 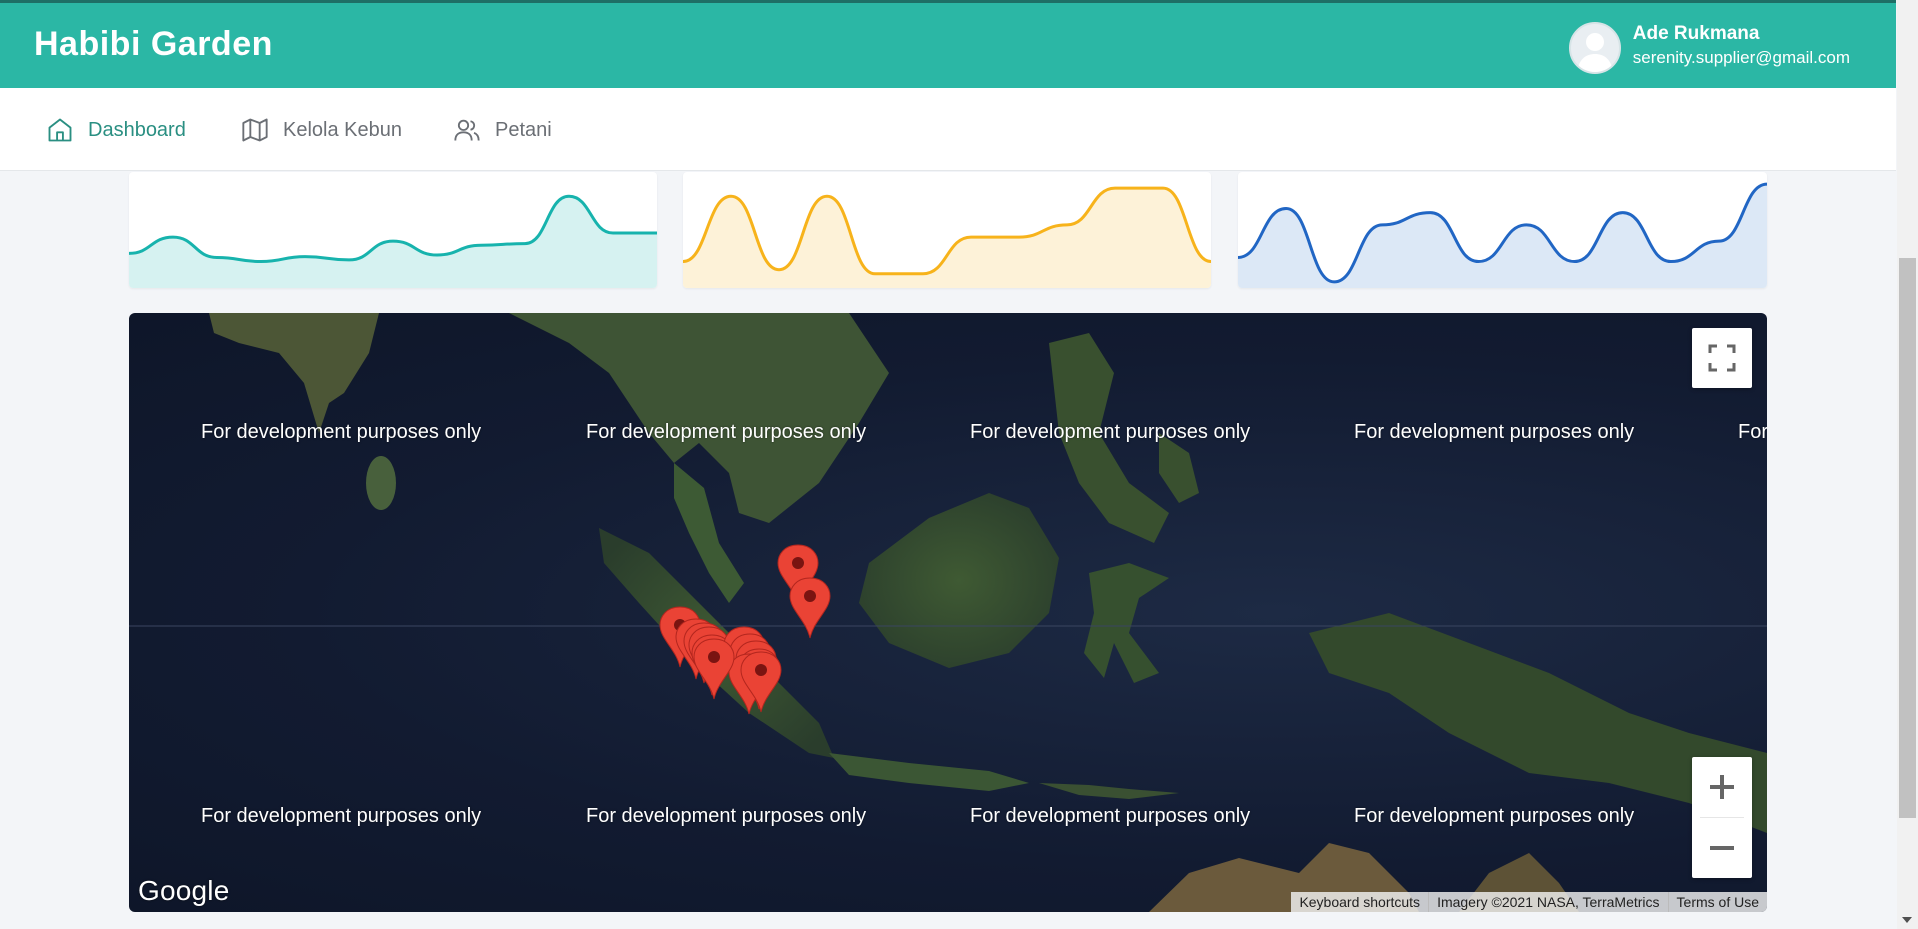 I want to click on nav-item-dashboard: Dashboard, so click(x=116, y=130).